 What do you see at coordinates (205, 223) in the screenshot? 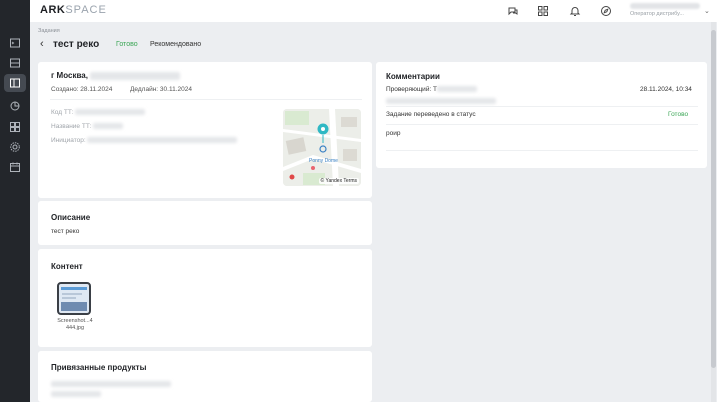
I see `description-card: Описание тест реко` at bounding box center [205, 223].